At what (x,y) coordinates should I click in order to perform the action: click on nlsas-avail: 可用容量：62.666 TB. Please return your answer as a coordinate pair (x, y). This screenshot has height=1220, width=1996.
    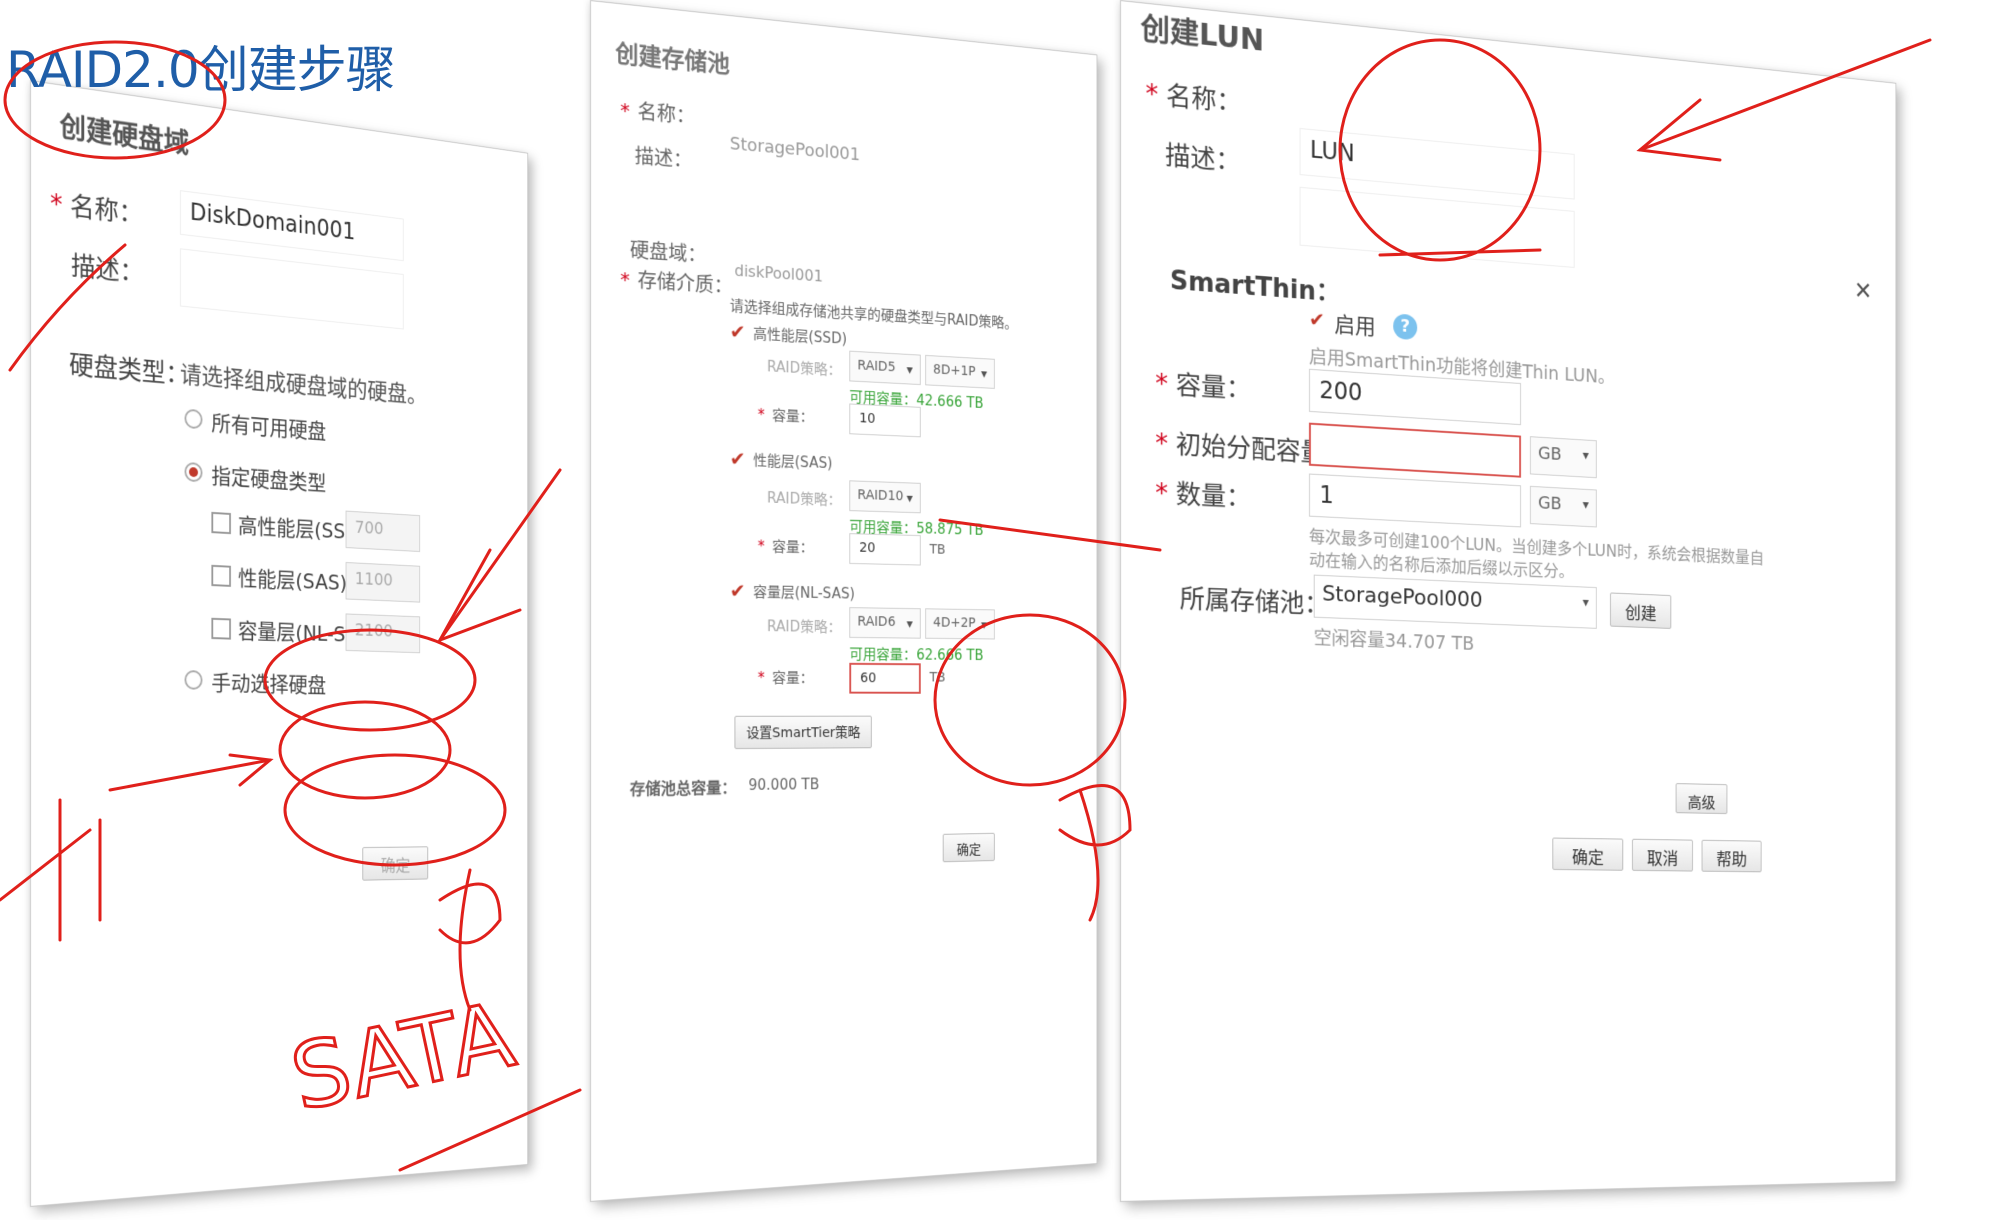
    Looking at the image, I should click on (916, 654).